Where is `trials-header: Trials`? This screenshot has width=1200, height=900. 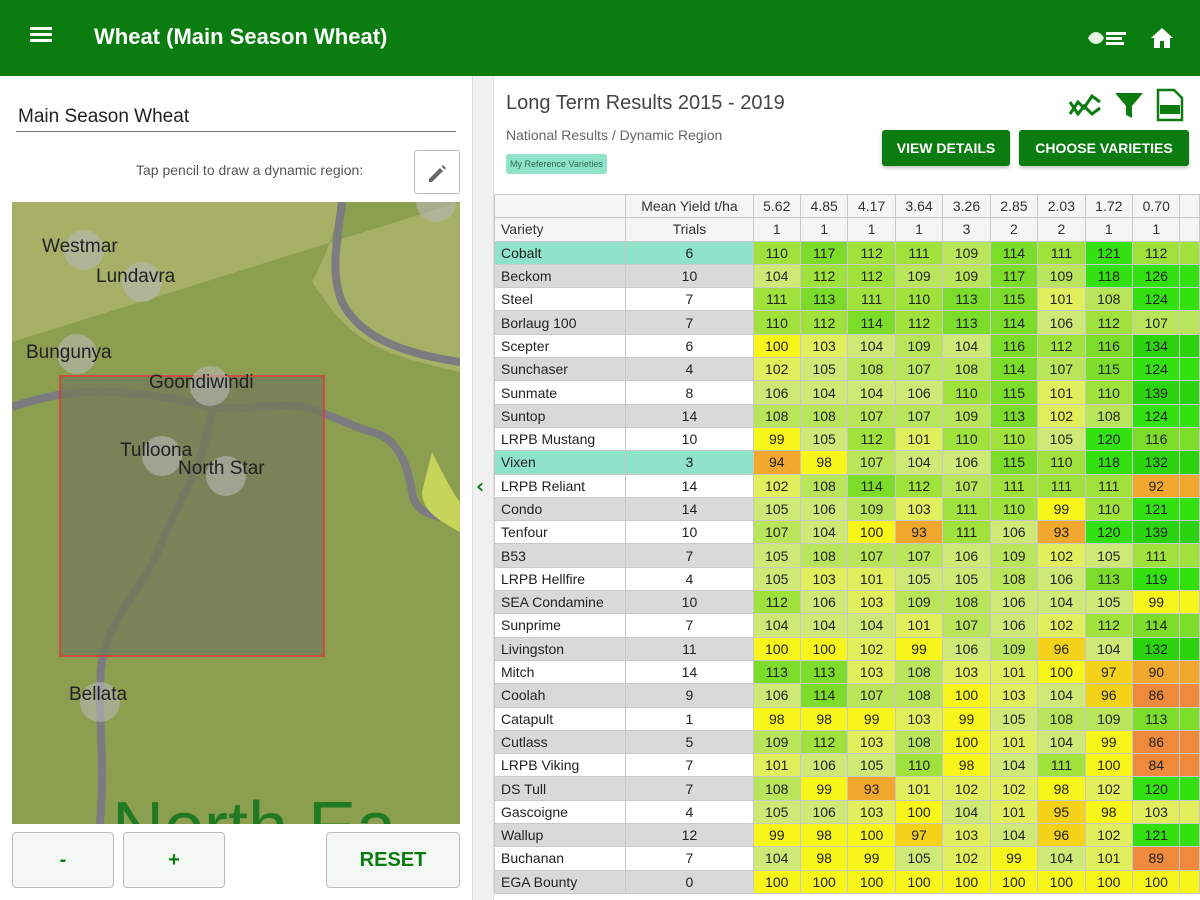
trials-header: Trials is located at coordinates (689, 229).